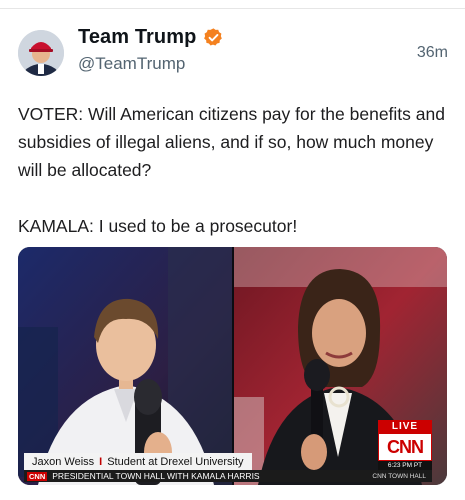  I want to click on network-logo: CNN, so click(405, 447).